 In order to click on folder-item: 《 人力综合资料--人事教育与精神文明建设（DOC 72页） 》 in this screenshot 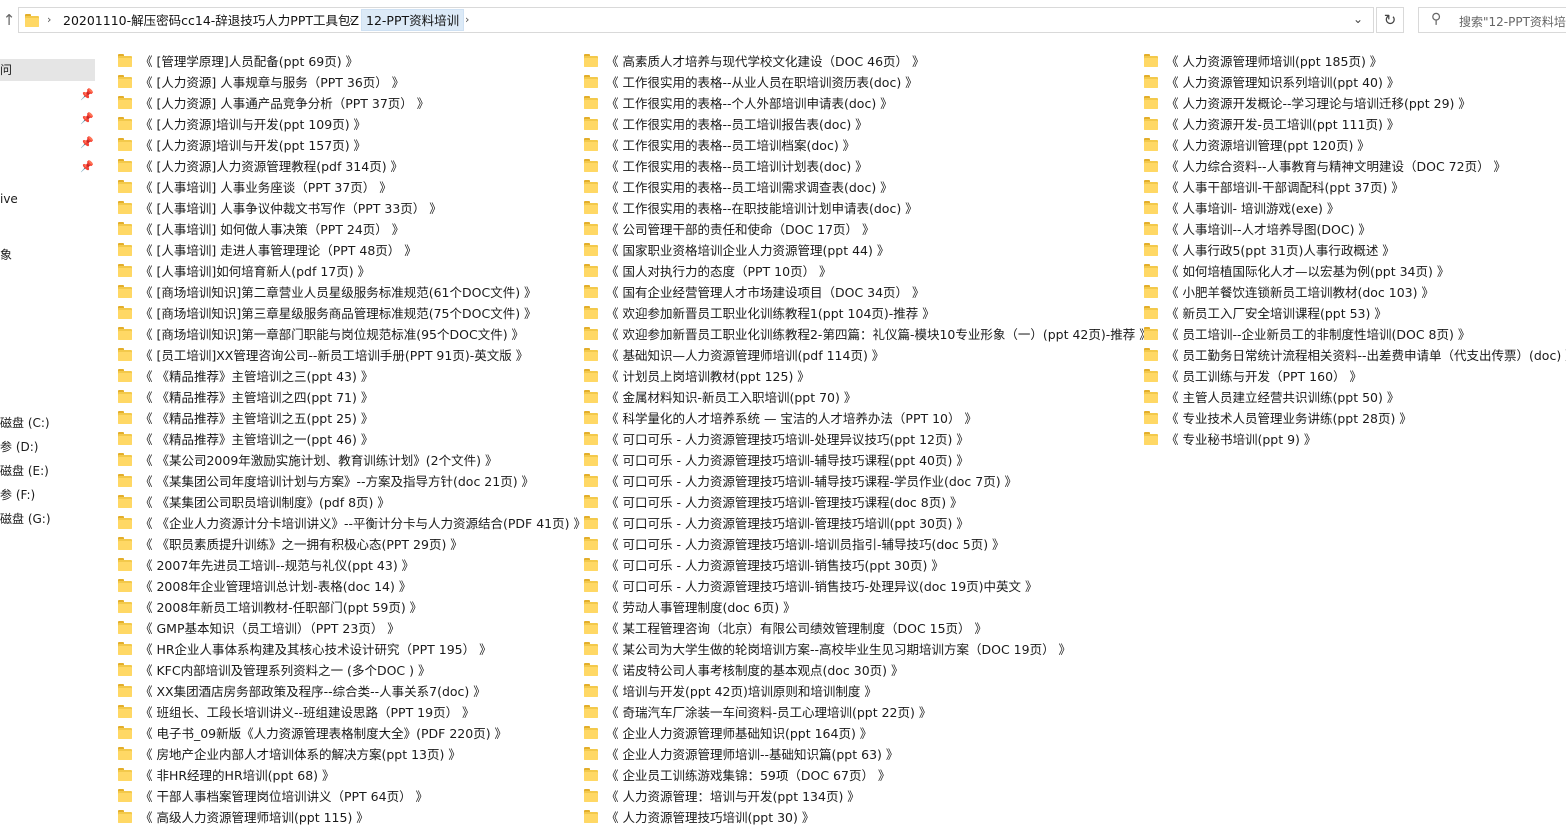, I will do `click(1355, 165)`.